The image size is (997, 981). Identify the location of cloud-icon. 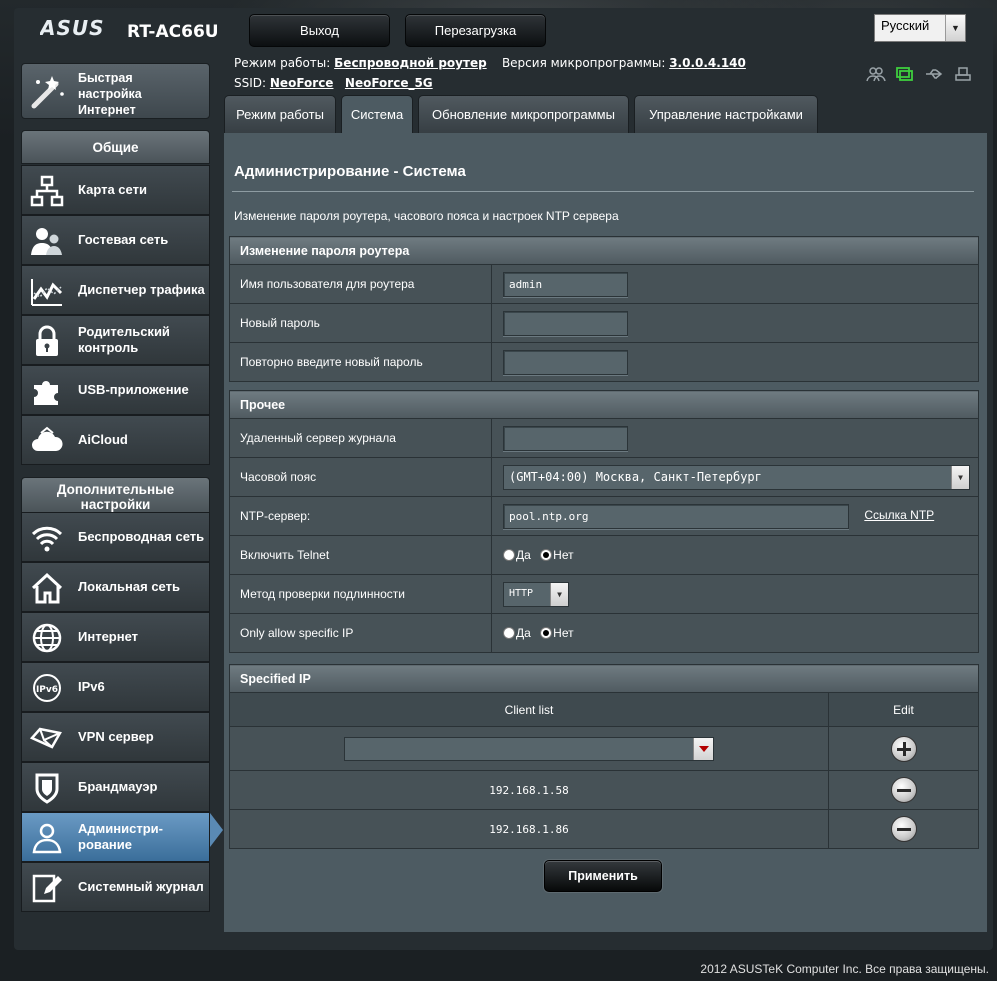
(47, 441).